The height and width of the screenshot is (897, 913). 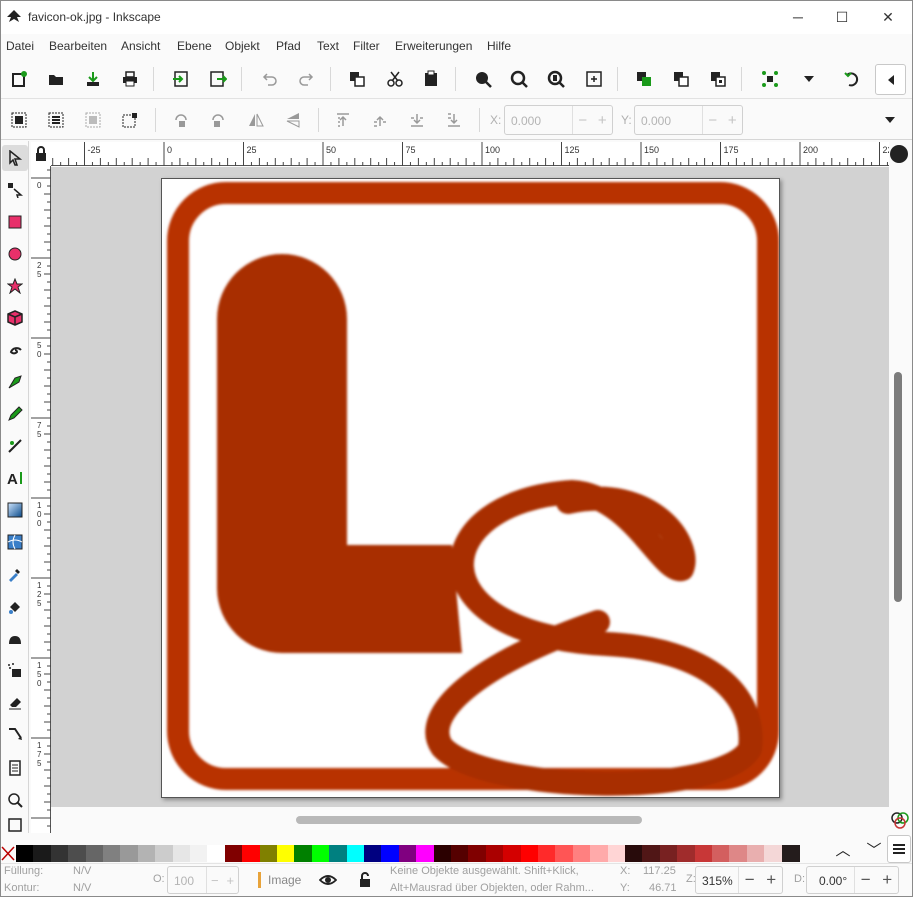 What do you see at coordinates (328, 46) in the screenshot?
I see `menu-text: Text` at bounding box center [328, 46].